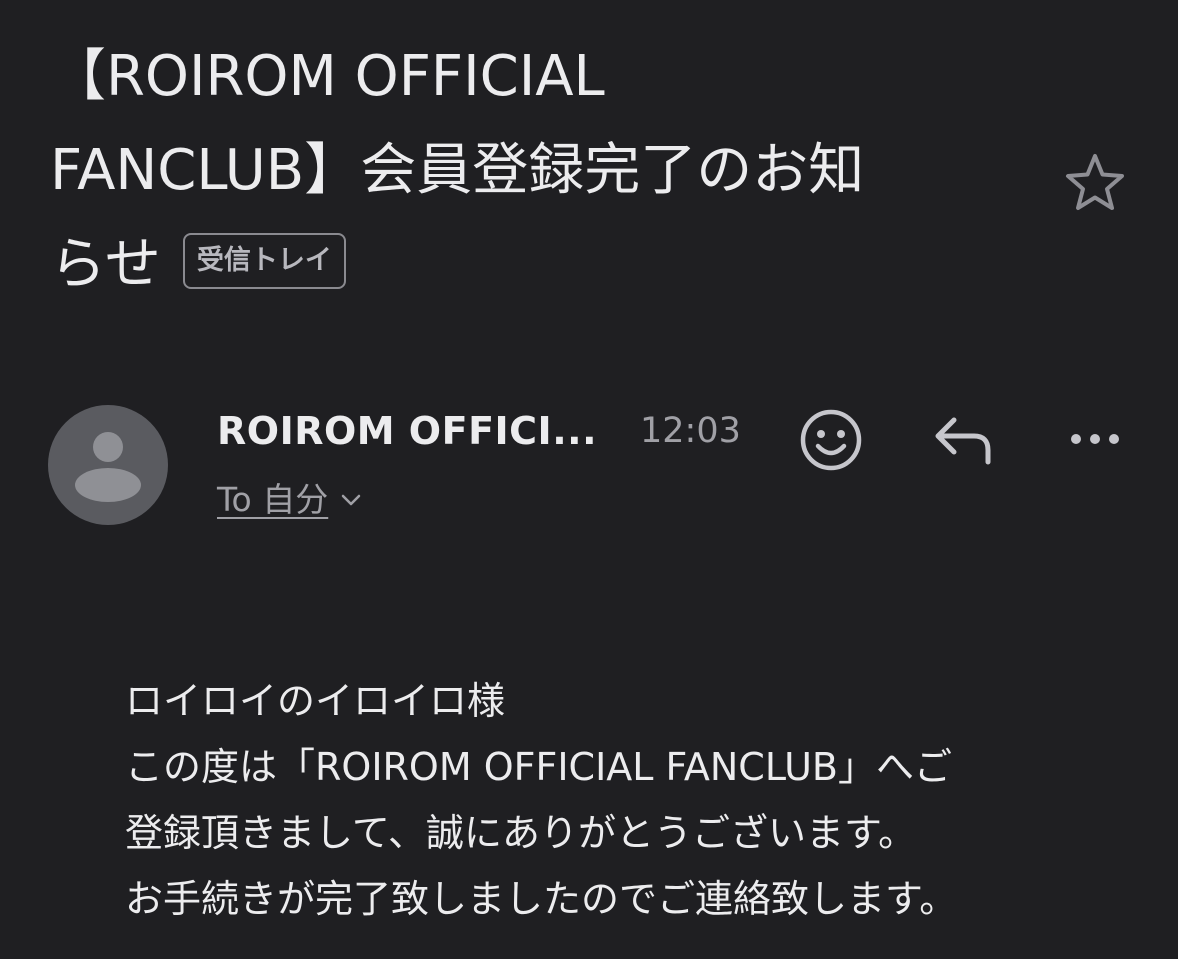 This screenshot has width=1178, height=959. Describe the element at coordinates (327, 76) in the screenshot. I see `subject-line-1: 【ROIROM OFFICIAL` at that location.